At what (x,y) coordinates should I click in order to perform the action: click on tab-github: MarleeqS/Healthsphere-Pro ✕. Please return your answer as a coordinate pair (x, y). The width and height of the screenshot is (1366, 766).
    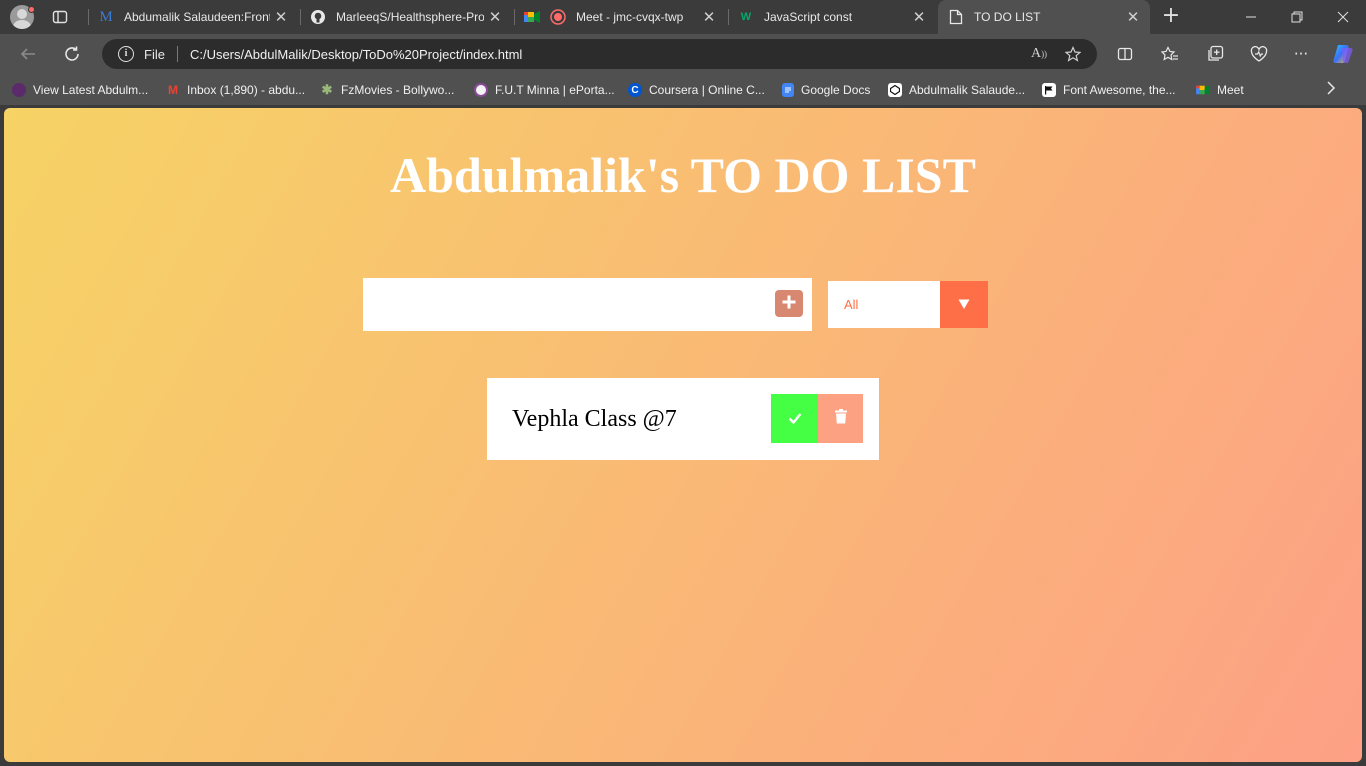
    Looking at the image, I should click on (406, 17).